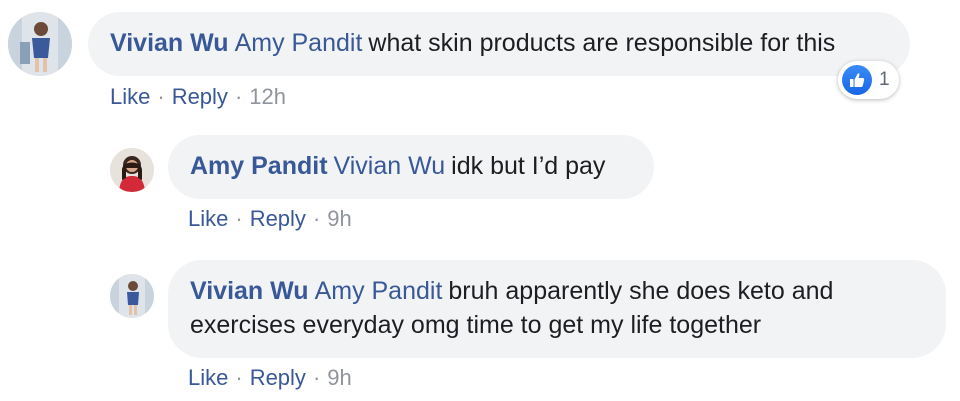 The height and width of the screenshot is (401, 960). What do you see at coordinates (857, 80) in the screenshot?
I see `like-icon` at bounding box center [857, 80].